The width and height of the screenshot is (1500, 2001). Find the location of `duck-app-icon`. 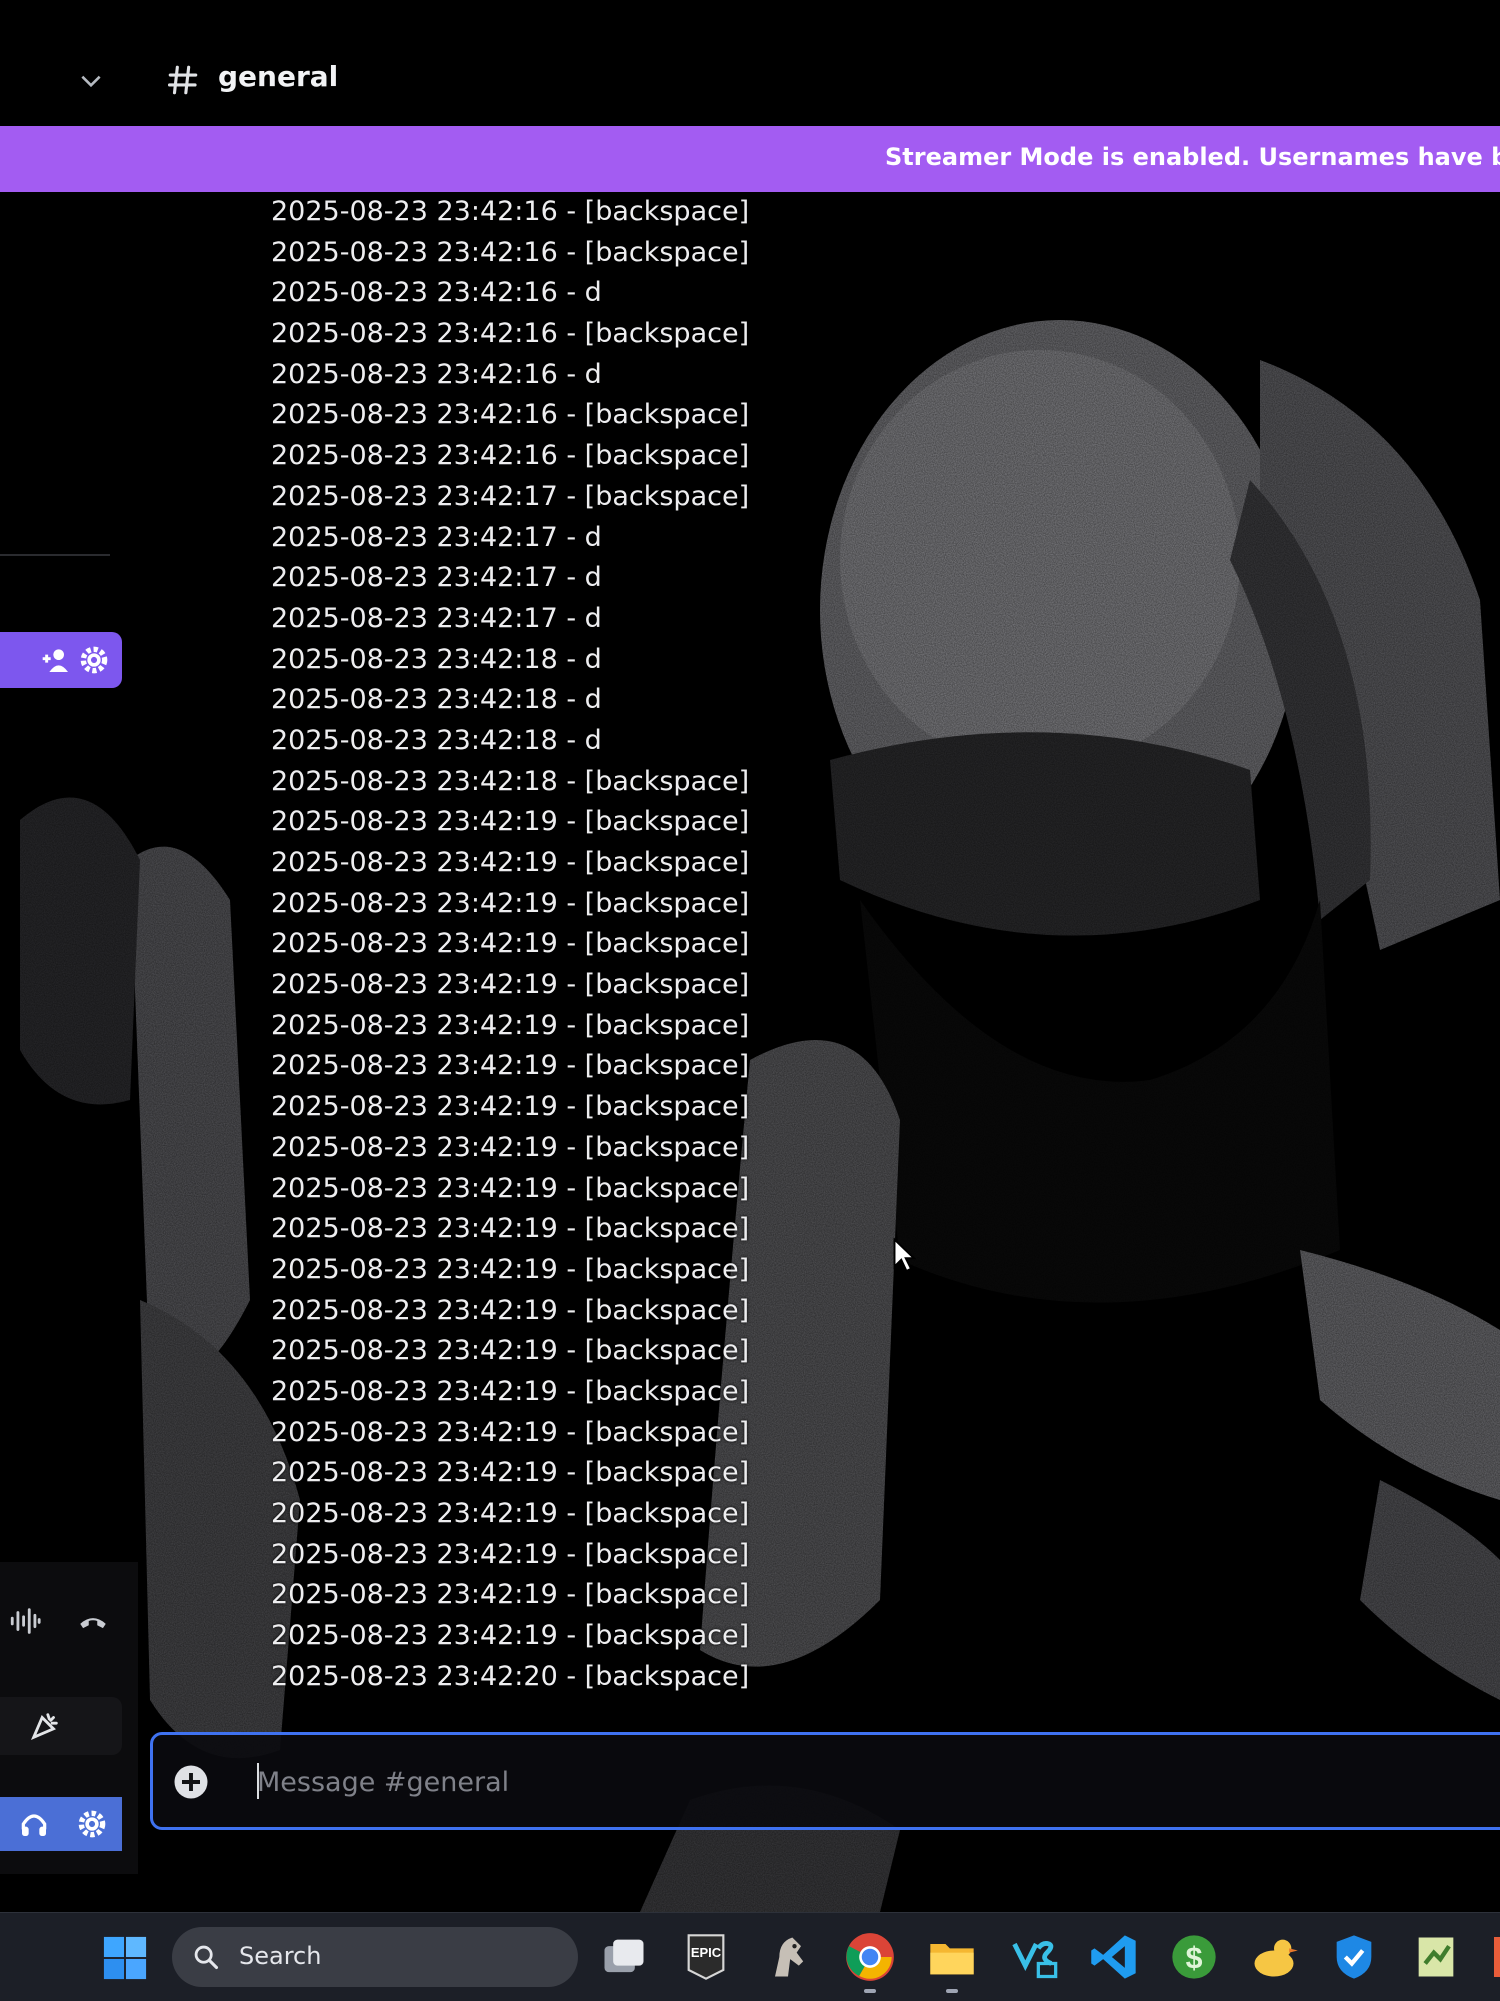

duck-app-icon is located at coordinates (1274, 1957).